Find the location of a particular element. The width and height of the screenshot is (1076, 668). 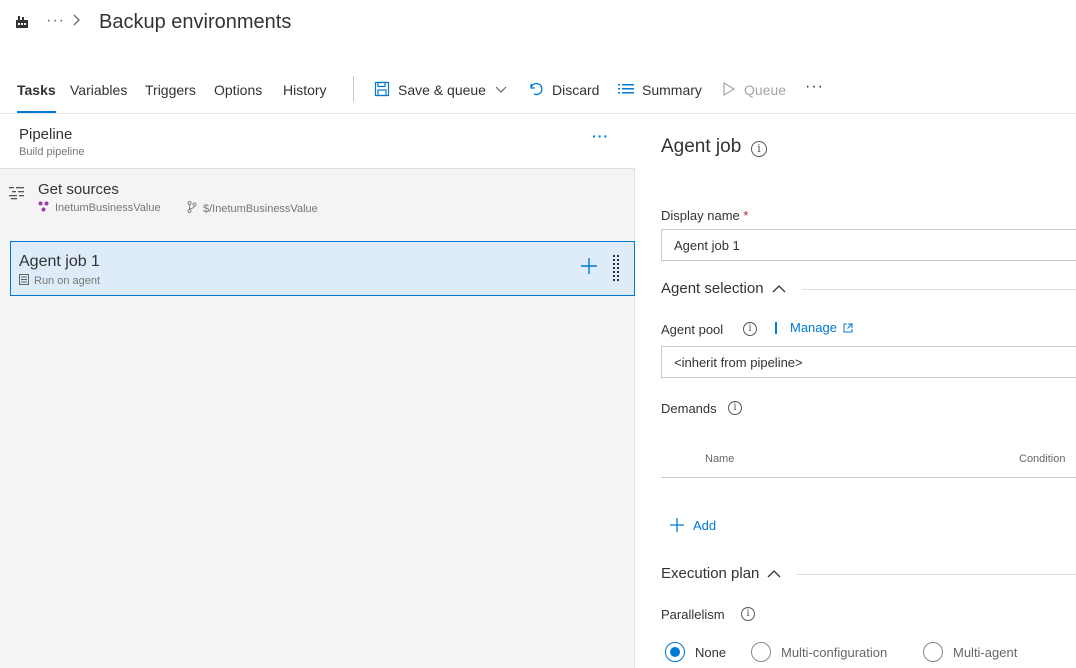

manage-label: Manage is located at coordinates (813, 327).